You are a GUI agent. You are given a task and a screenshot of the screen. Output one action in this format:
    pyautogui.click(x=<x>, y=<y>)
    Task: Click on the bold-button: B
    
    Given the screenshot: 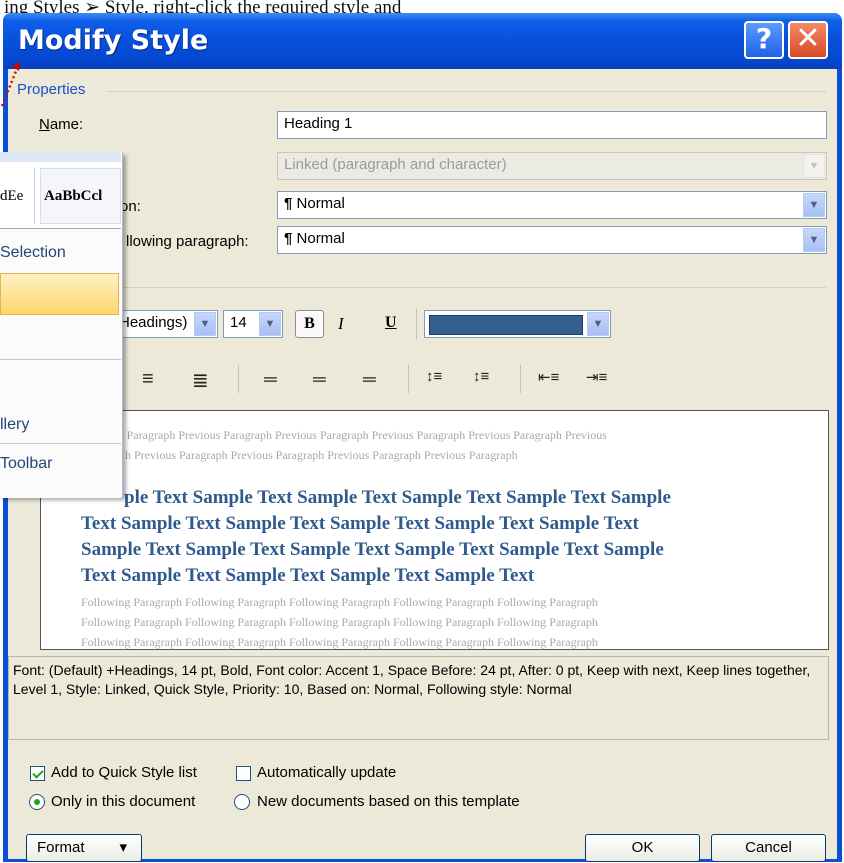 What is the action you would take?
    pyautogui.click(x=309, y=324)
    